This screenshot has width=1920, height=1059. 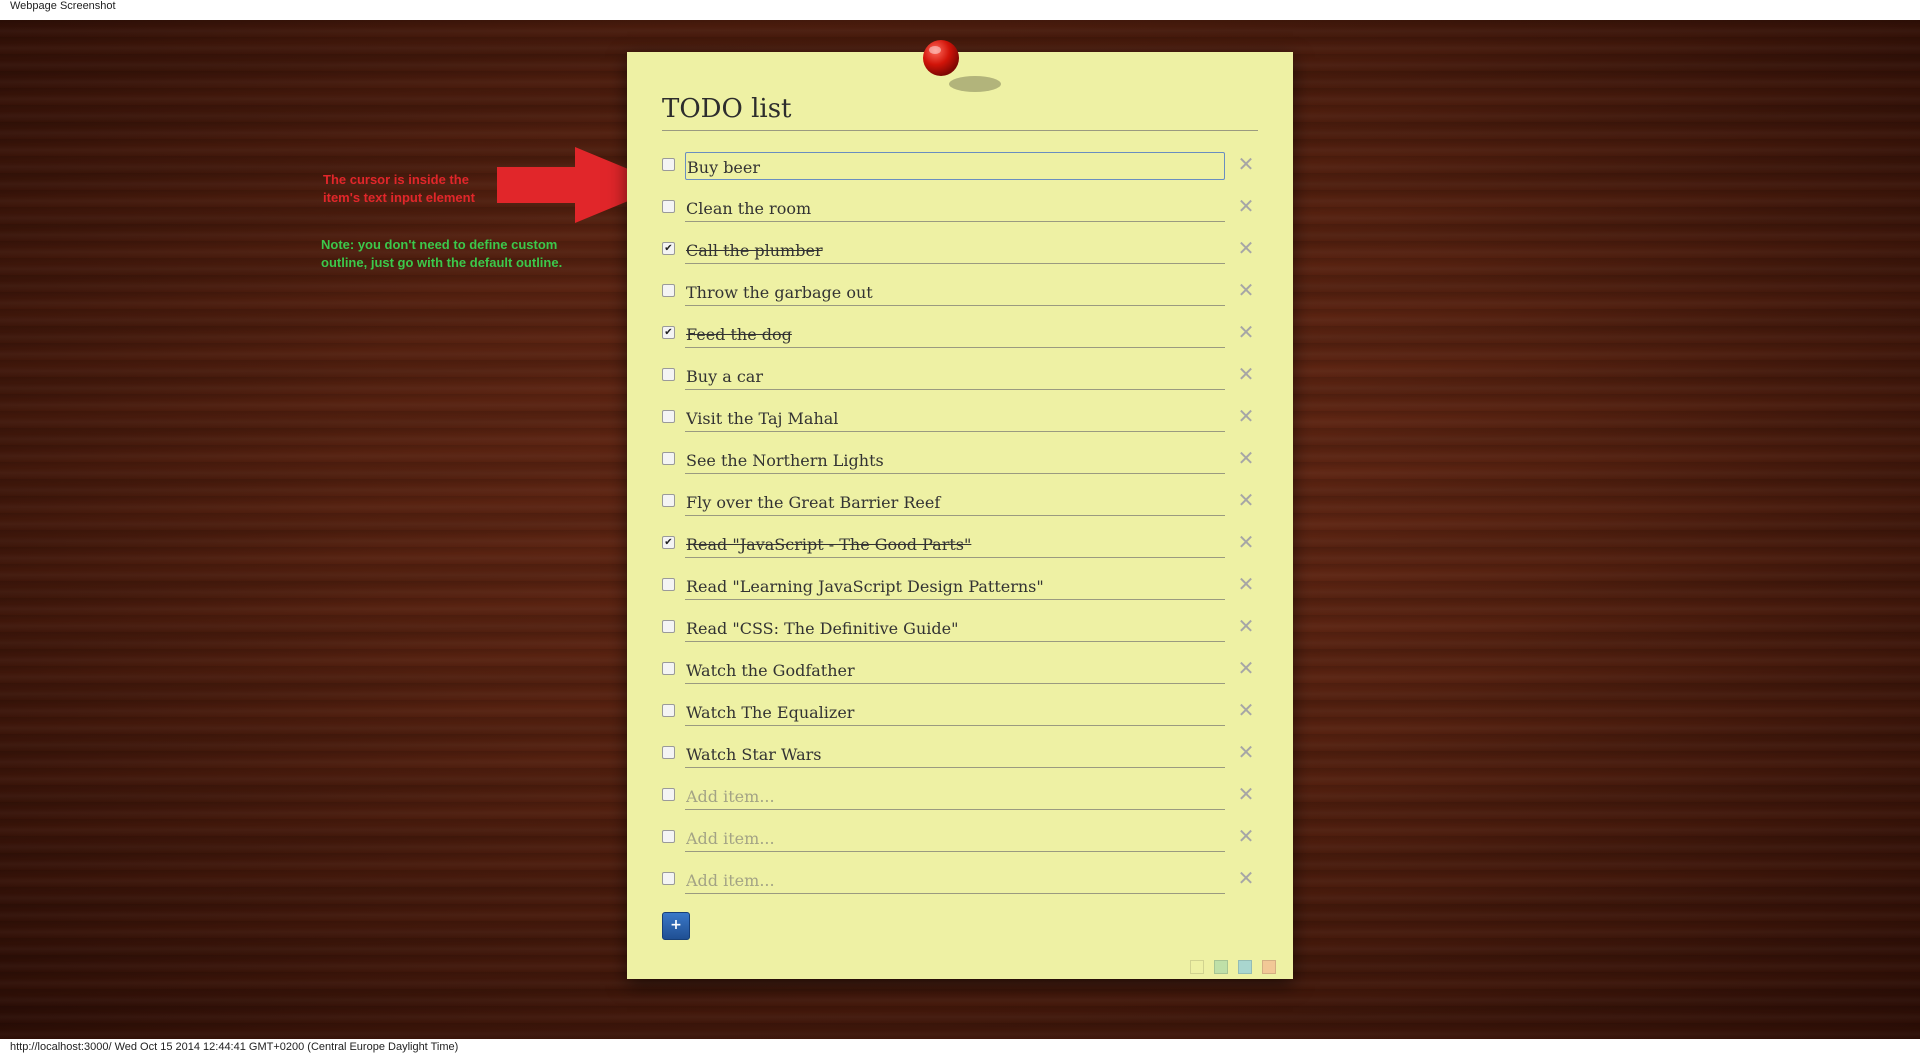 What do you see at coordinates (63, 6) in the screenshot?
I see `window-title: Webpage Screenshot` at bounding box center [63, 6].